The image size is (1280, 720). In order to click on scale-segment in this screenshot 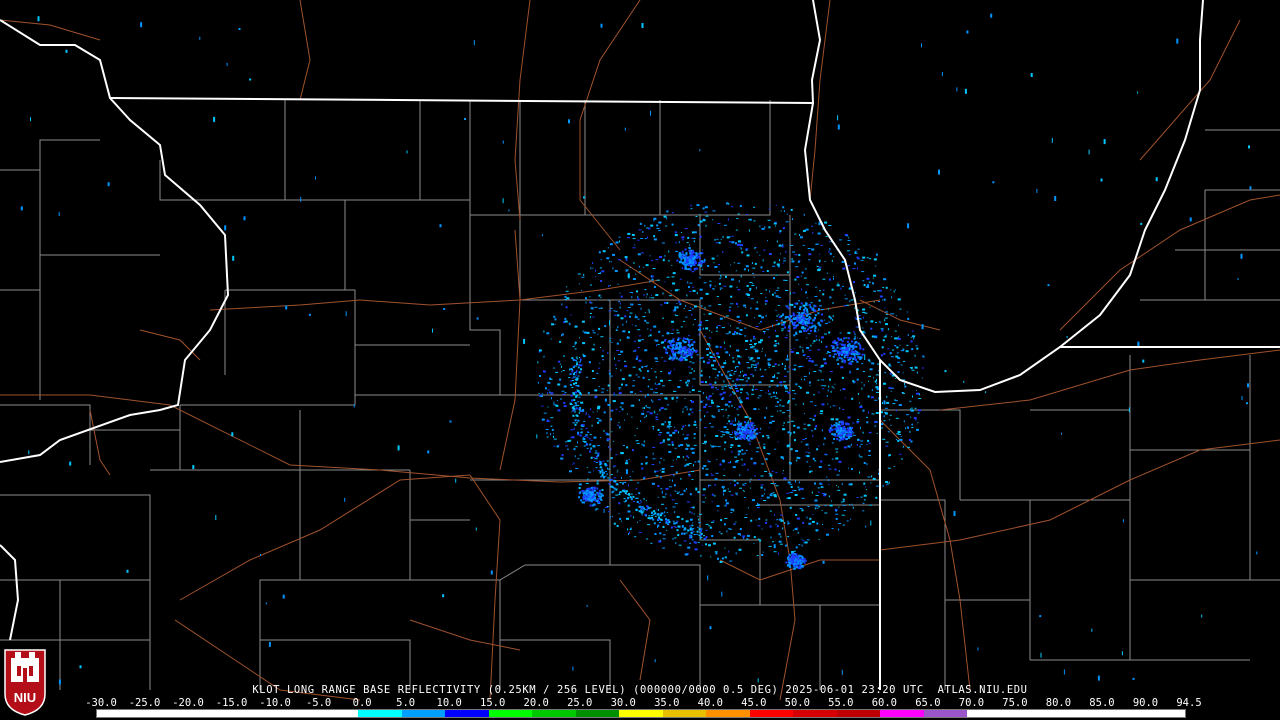, I will do `click(554, 713)`.